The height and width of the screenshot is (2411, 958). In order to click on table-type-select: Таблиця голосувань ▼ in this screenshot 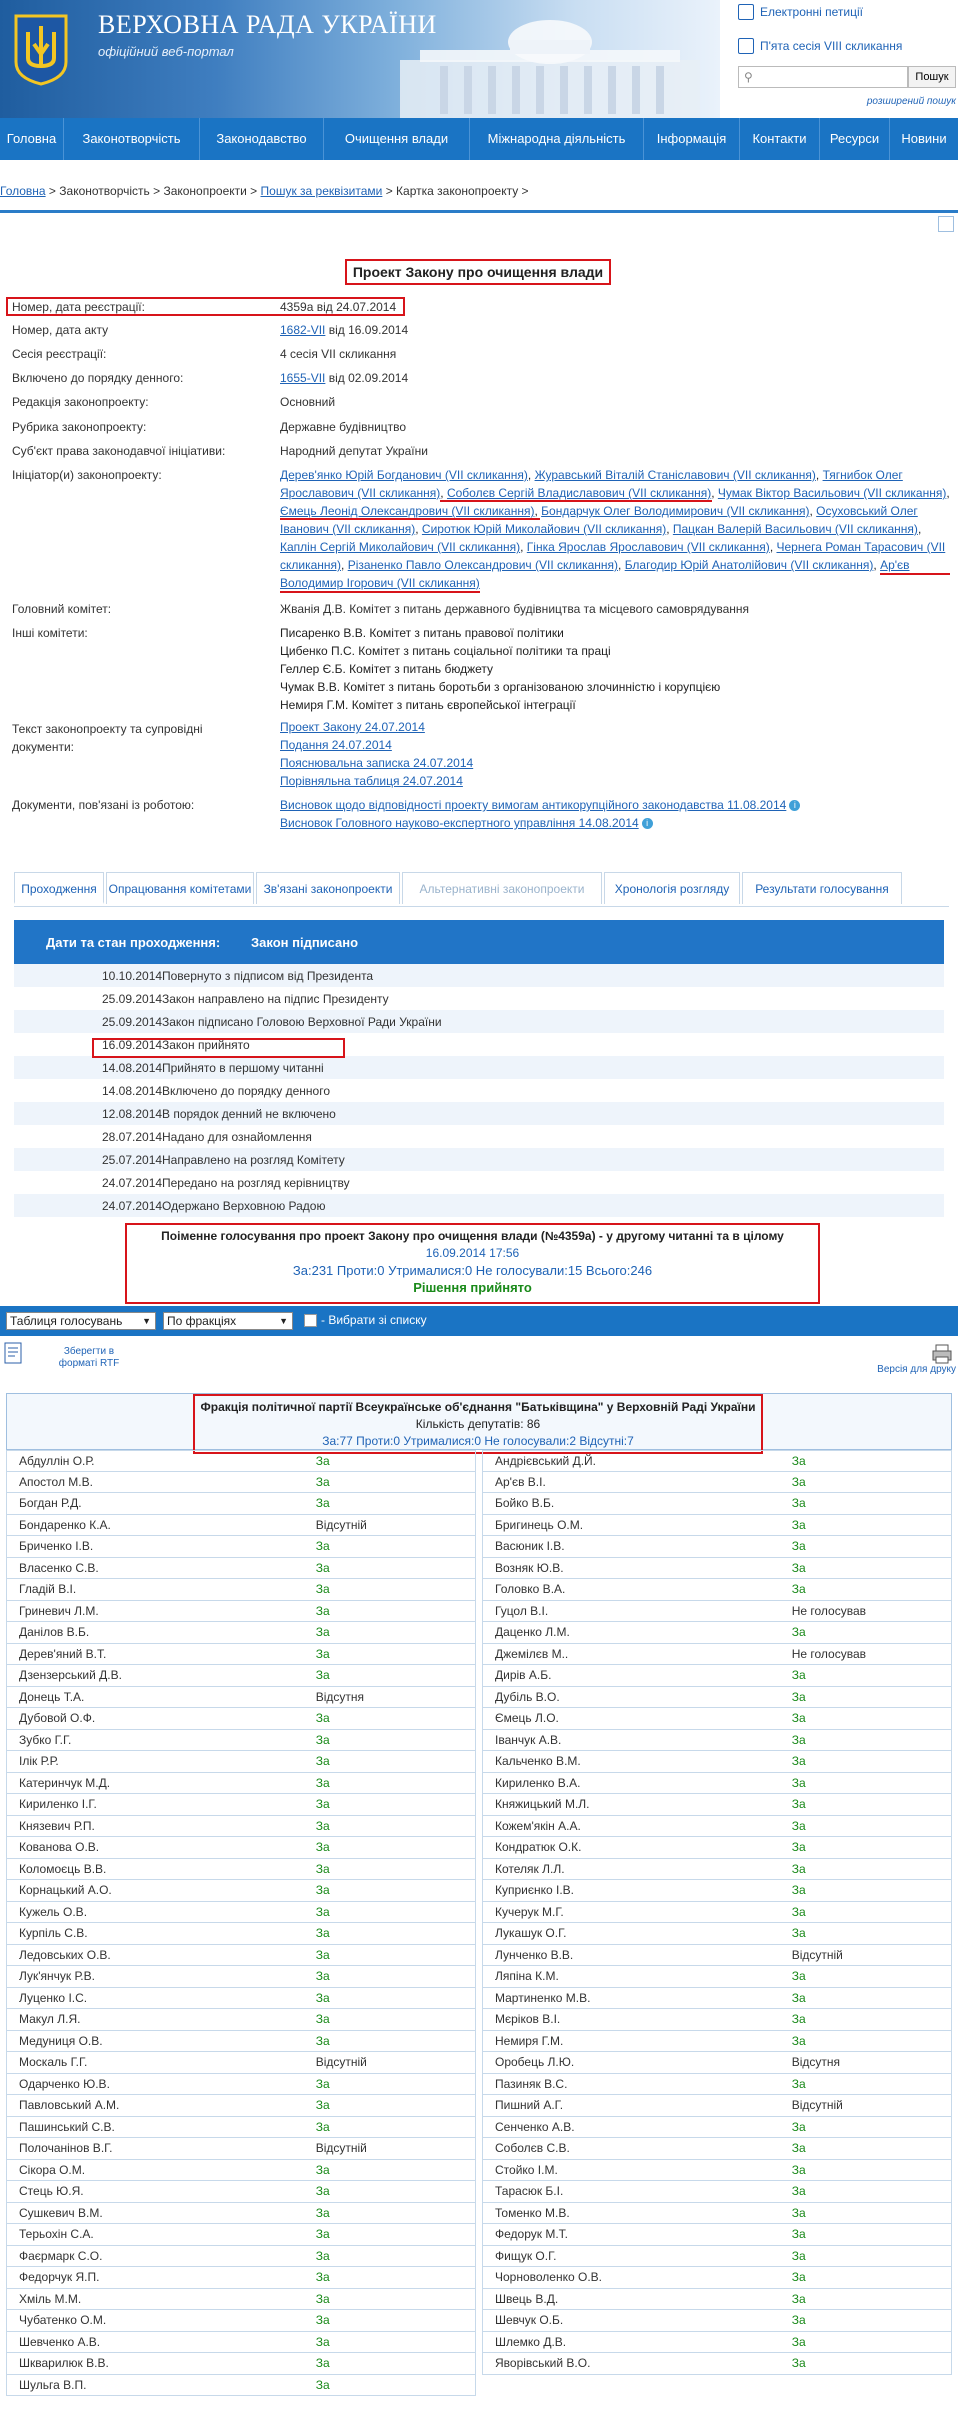, I will do `click(81, 1321)`.